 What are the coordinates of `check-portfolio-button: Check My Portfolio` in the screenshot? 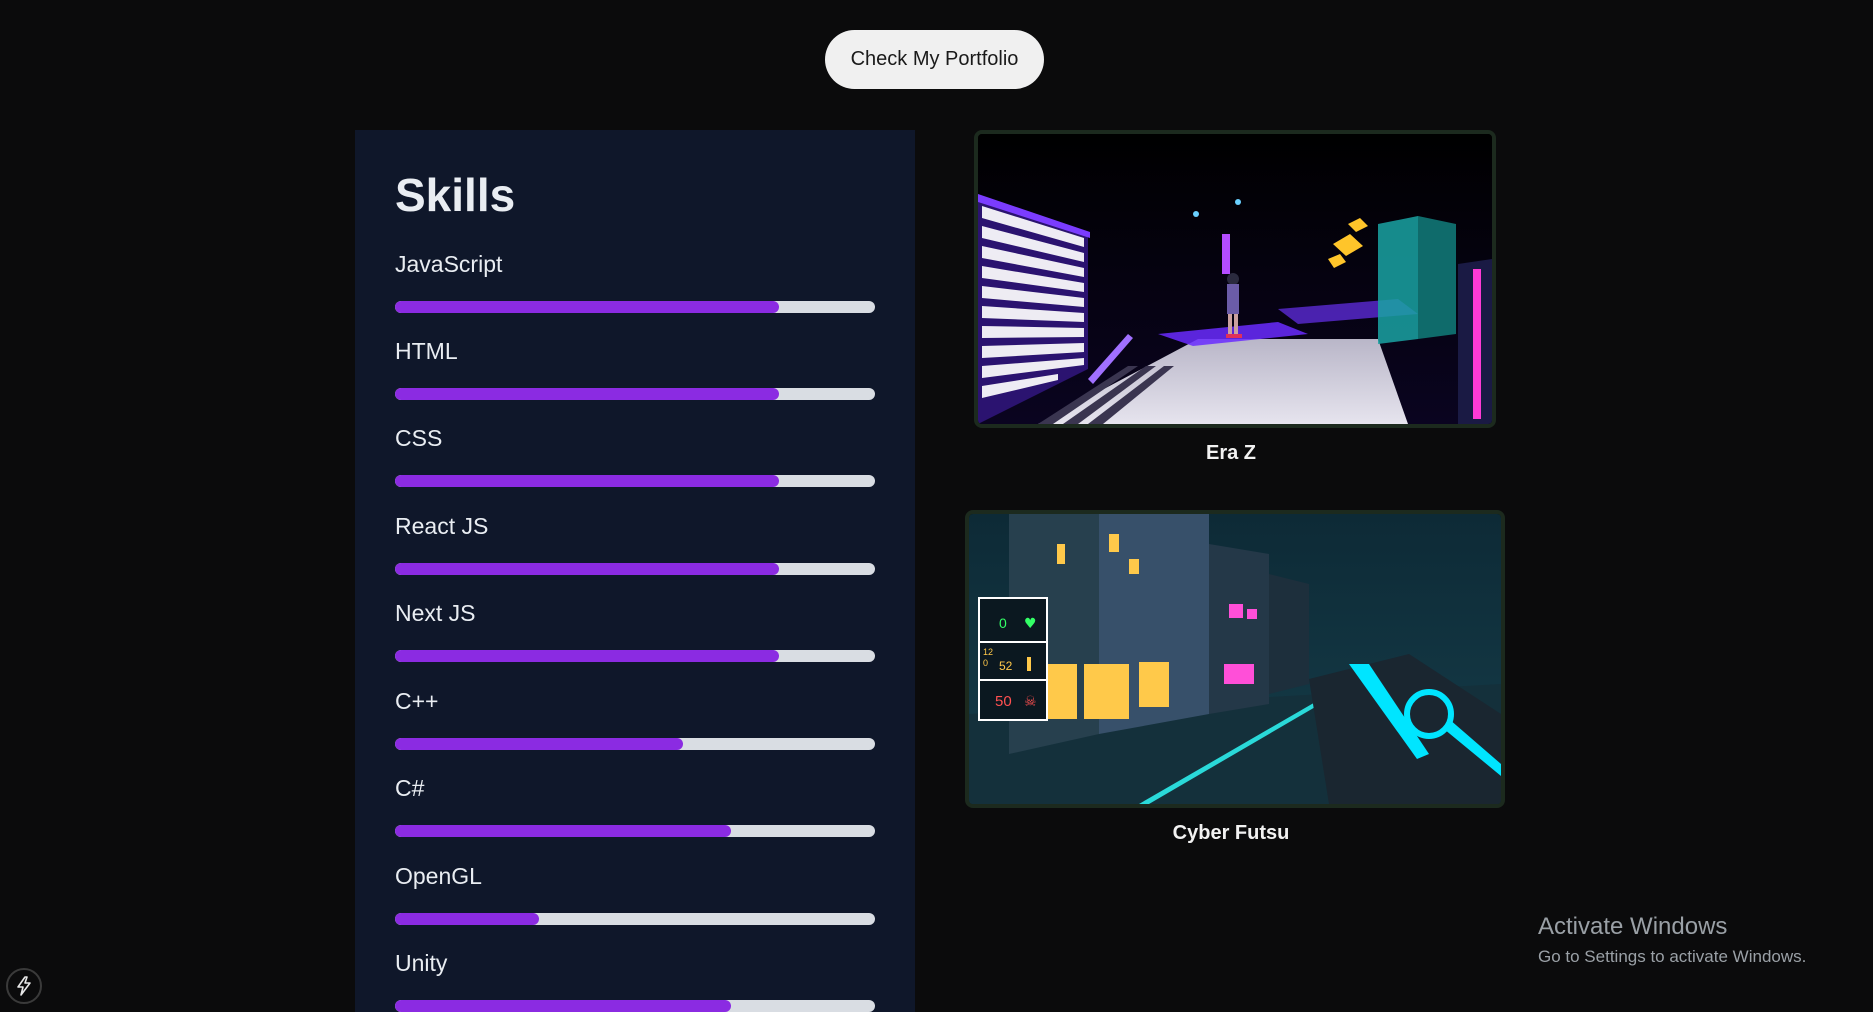 It's located at (934, 59).